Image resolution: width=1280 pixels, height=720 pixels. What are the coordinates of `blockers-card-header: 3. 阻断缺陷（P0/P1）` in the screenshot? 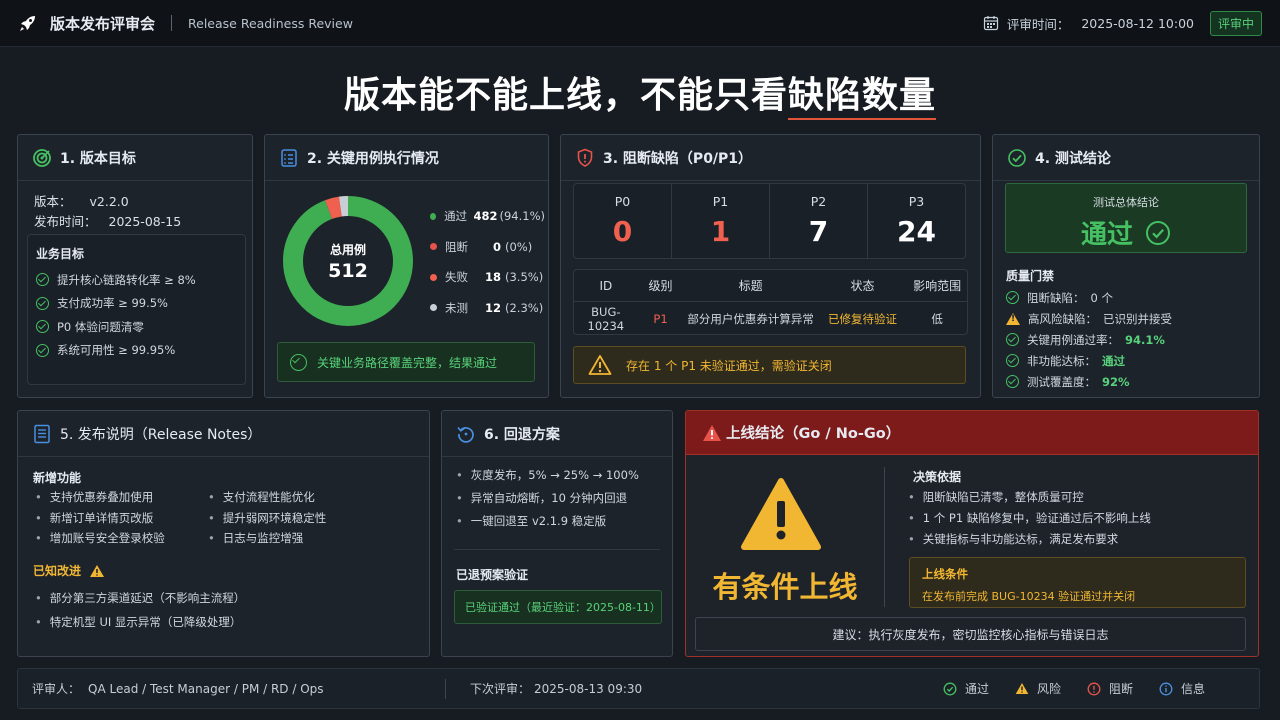 It's located at (770, 158).